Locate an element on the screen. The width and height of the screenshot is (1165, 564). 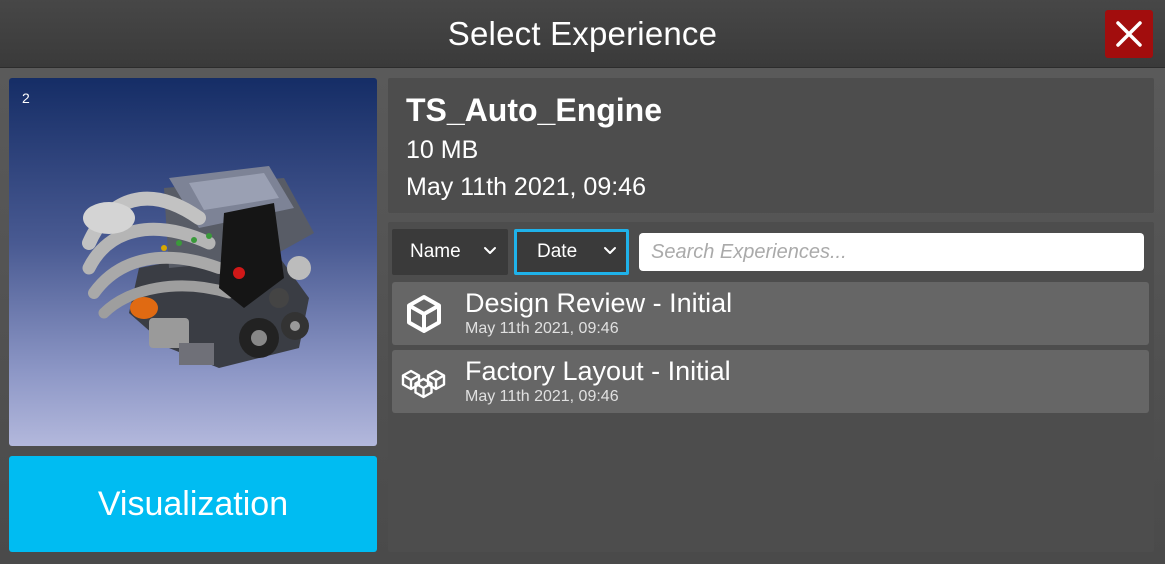
close-icon is located at coordinates (1129, 34).